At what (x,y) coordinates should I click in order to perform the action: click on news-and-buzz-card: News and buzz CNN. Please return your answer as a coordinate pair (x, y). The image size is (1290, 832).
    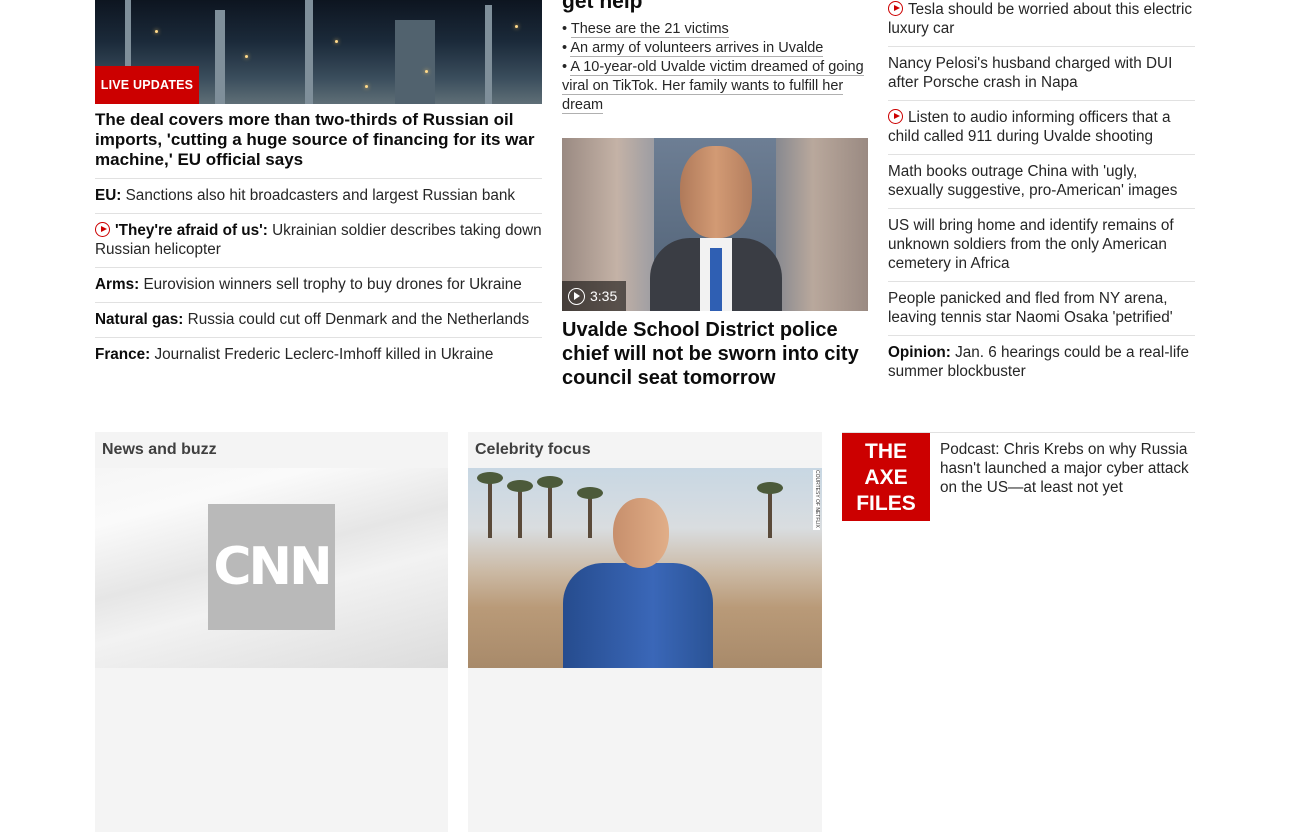
    Looking at the image, I should click on (271, 632).